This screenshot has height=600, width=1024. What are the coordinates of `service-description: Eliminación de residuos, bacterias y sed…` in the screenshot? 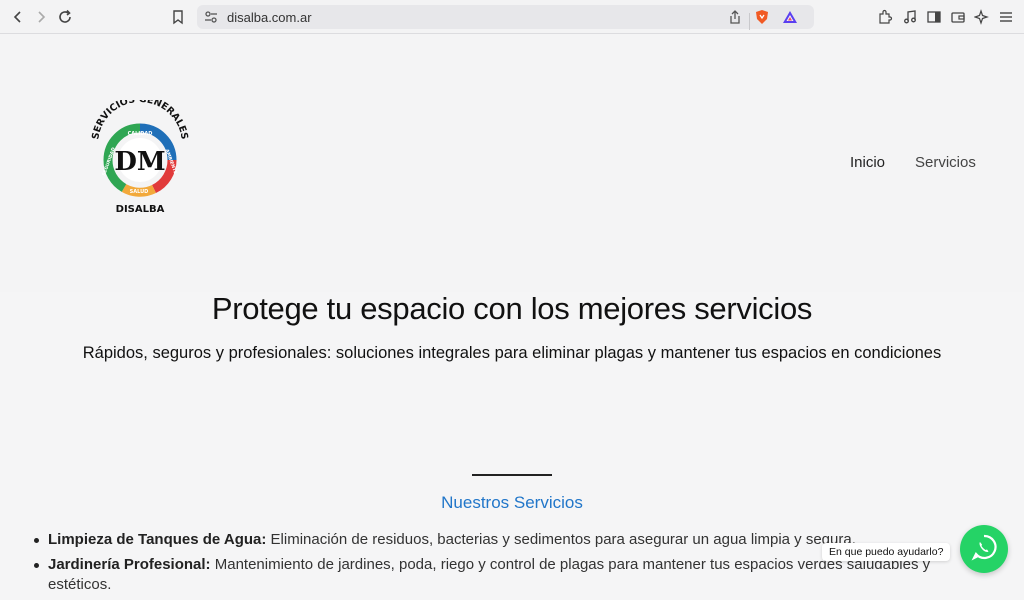 It's located at (561, 539).